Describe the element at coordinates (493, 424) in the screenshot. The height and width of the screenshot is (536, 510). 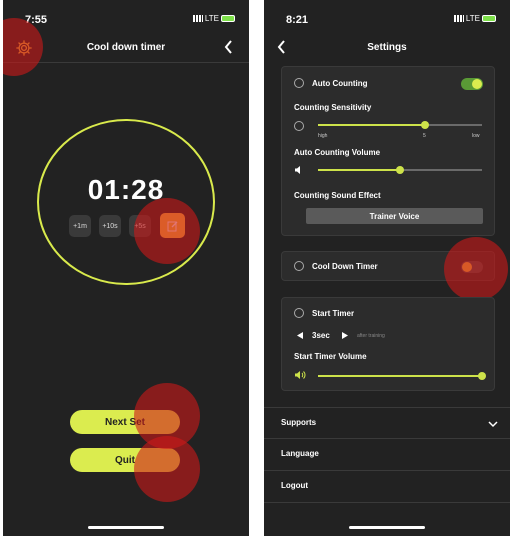
I see `chevron-down-icon` at that location.